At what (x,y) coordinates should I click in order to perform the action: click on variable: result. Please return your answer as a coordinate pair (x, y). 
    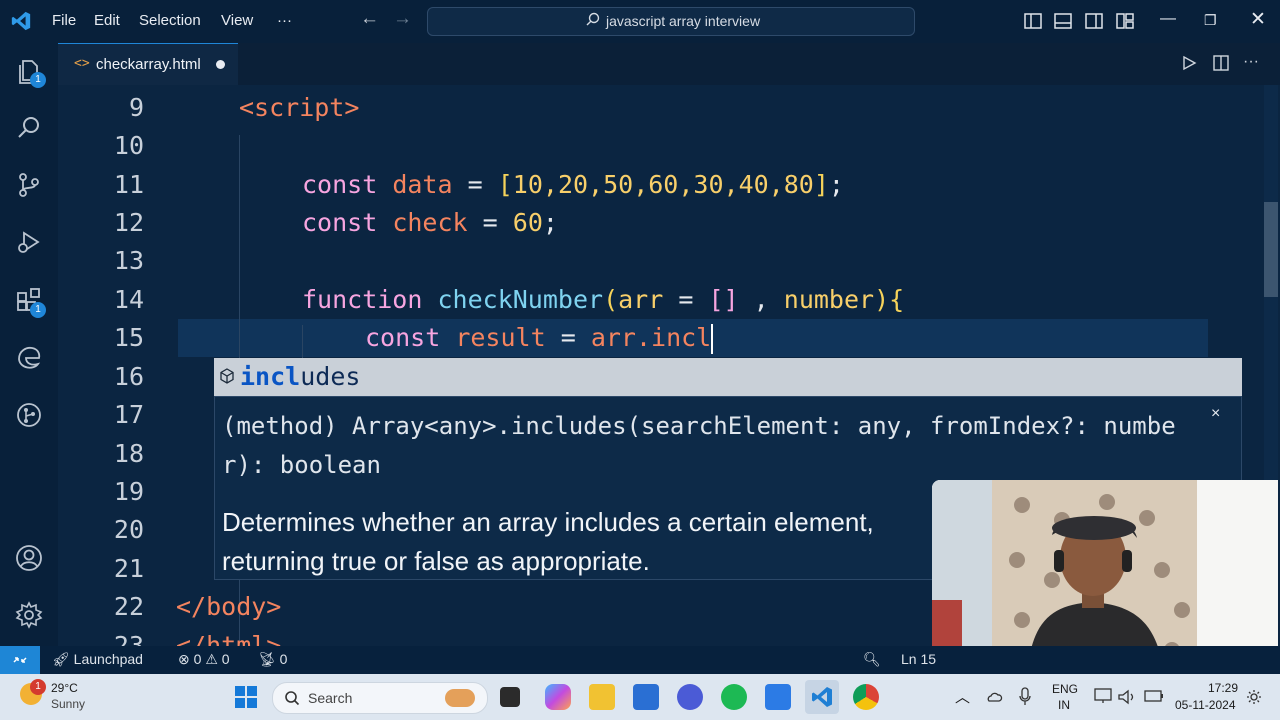
    Looking at the image, I should click on (500, 337).